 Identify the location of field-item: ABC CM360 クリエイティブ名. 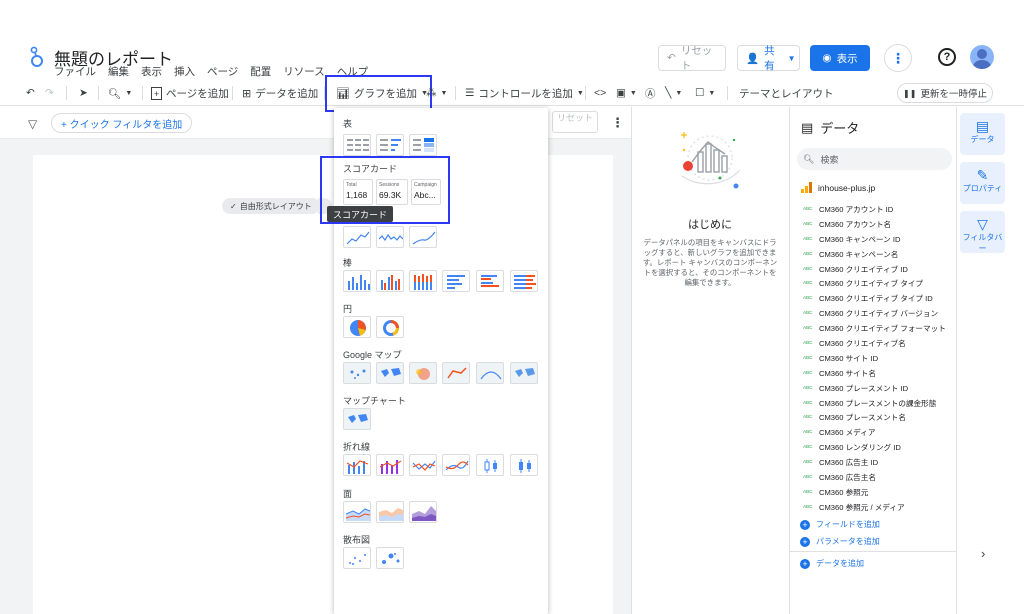
(878, 343).